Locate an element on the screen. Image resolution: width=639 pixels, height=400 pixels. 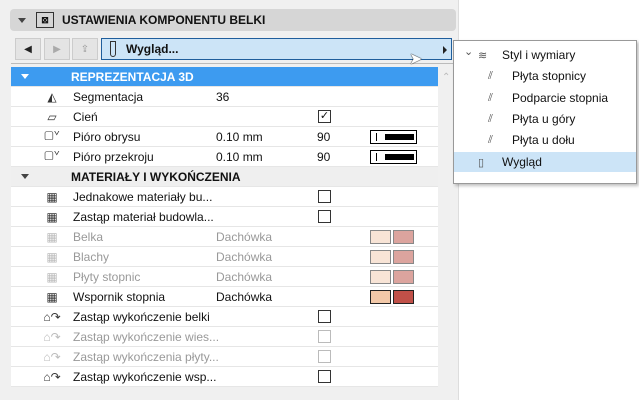
stair-dimension-icon: ≋ is located at coordinates (483, 55).